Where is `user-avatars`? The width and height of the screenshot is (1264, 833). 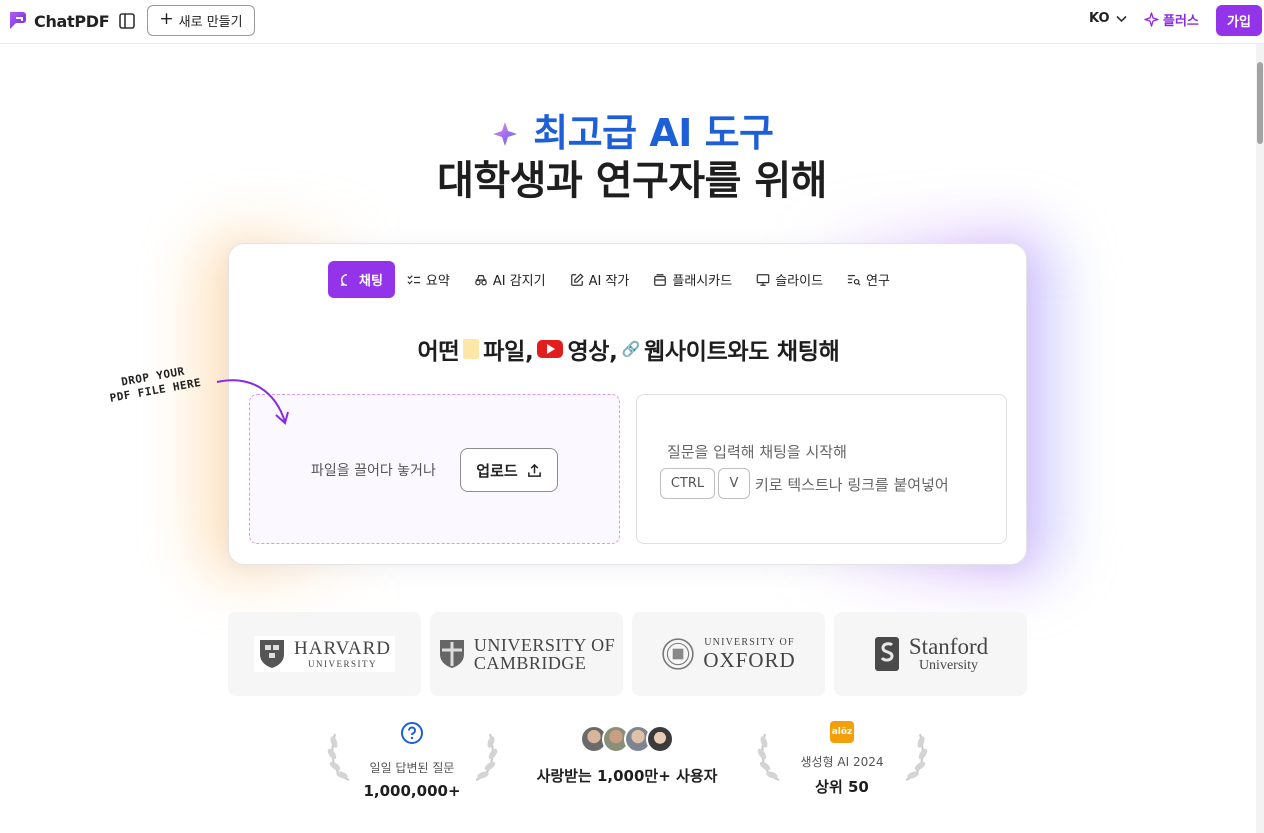
user-avatars is located at coordinates (627, 739).